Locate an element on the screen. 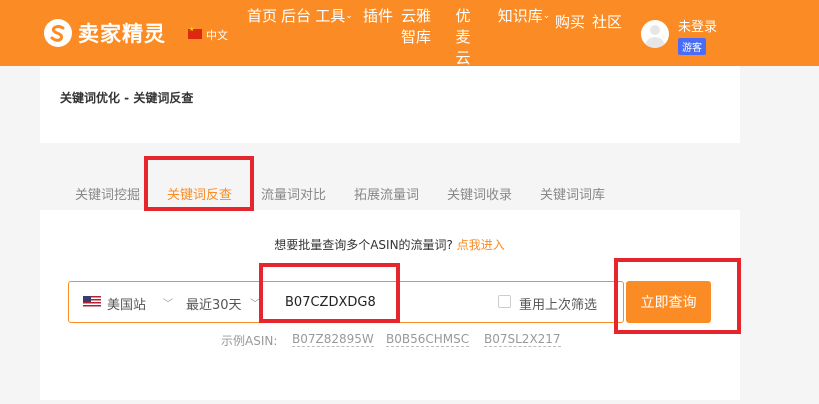  example-asin-label: 示例ASIN: is located at coordinates (249, 341).